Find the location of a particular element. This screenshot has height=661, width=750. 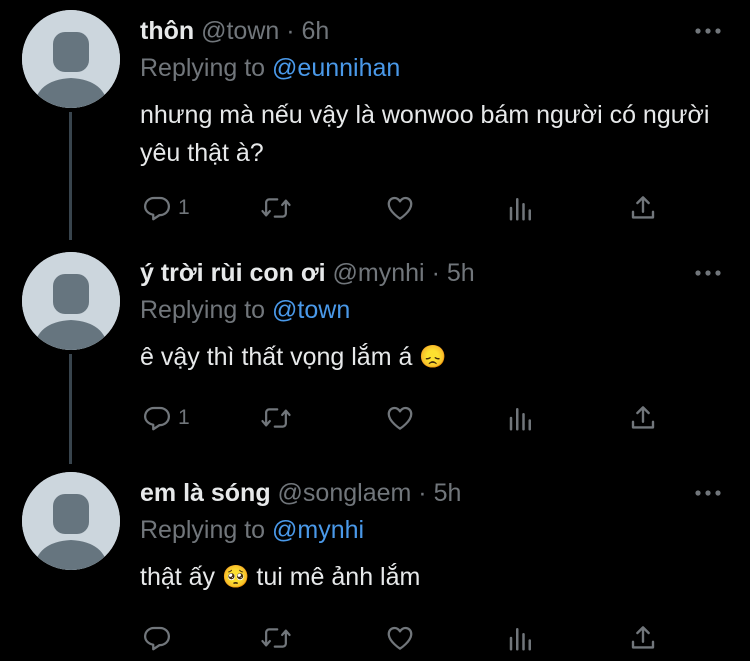

disappointed-emoji: 😞 is located at coordinates (433, 356).